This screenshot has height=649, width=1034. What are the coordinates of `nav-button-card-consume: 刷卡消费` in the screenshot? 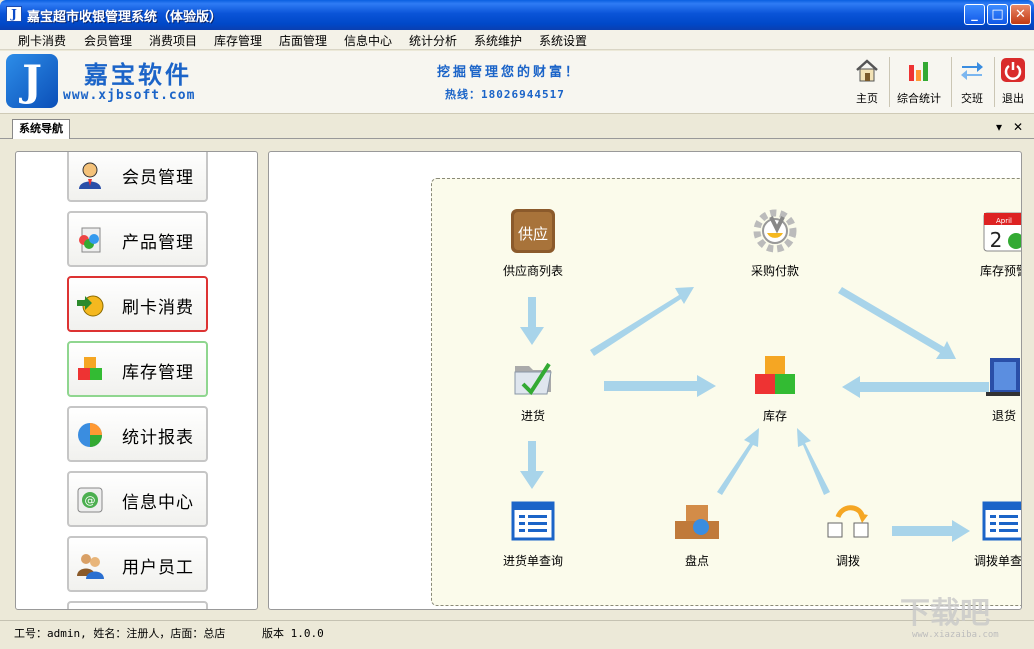 It's located at (137, 304).